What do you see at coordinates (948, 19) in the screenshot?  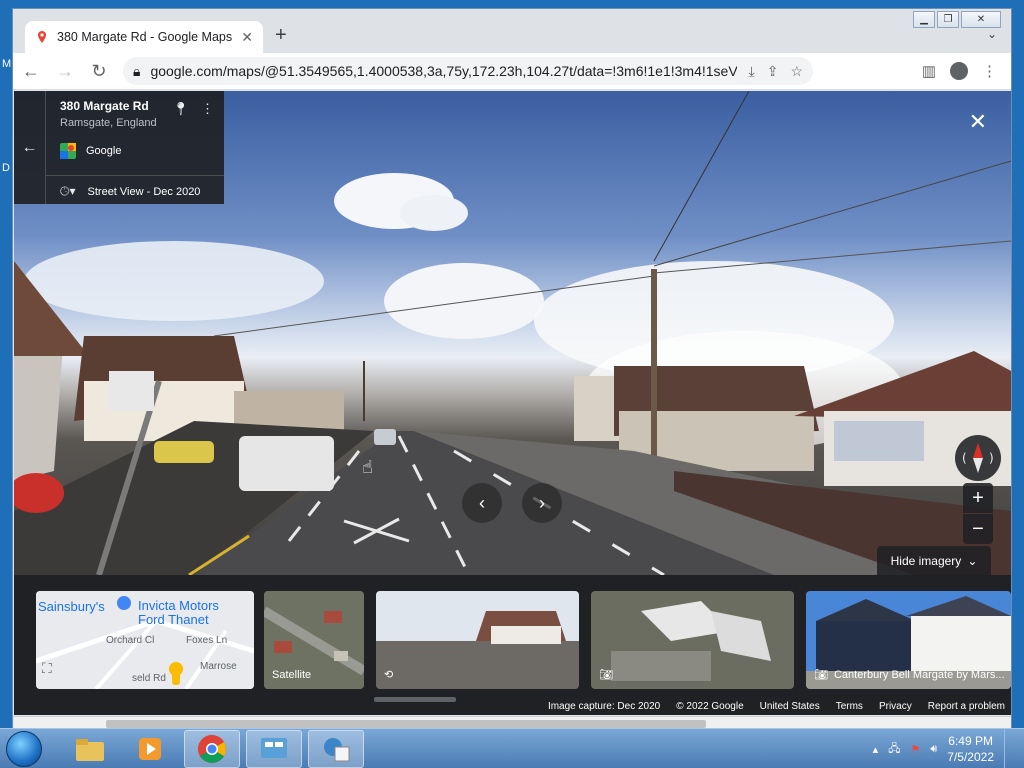 I see `maximize-button: ❐` at bounding box center [948, 19].